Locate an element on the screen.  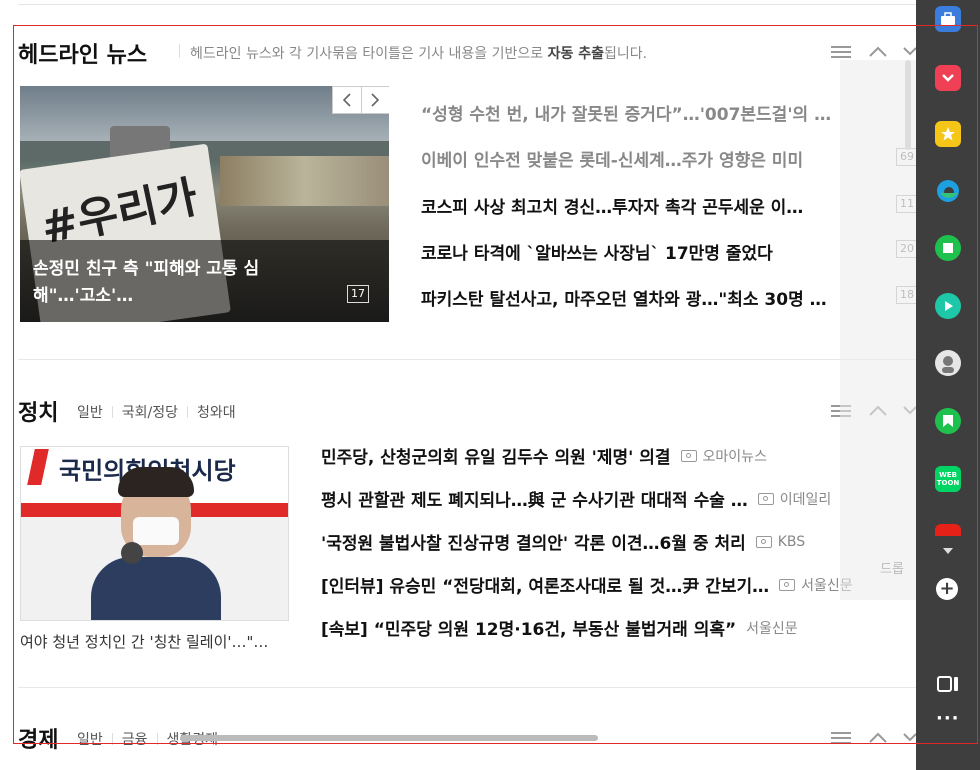
politics-item: 민주당, 산청군의회 유일 김두수 의원 '제명' 의결 오마이뉴스 is located at coordinates (544, 455).